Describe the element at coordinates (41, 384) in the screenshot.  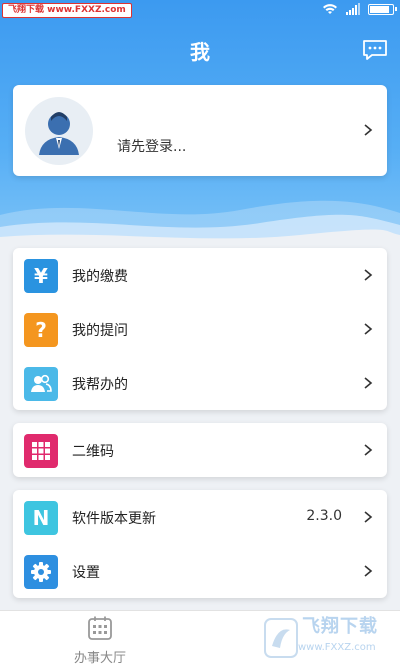
I see `users-icon` at that location.